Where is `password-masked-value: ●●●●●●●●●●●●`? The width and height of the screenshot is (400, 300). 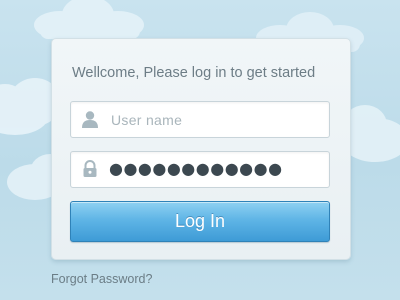
password-masked-value: ●●●●●●●●●●●● is located at coordinates (196, 168).